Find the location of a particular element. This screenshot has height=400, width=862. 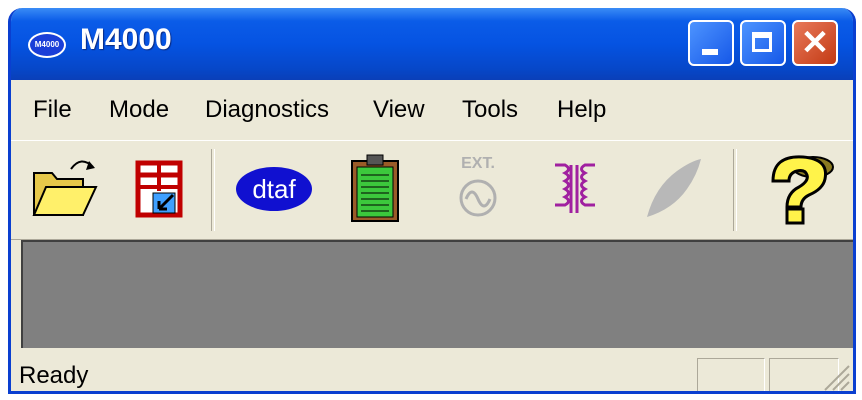

close-icon: ✕ is located at coordinates (815, 43).